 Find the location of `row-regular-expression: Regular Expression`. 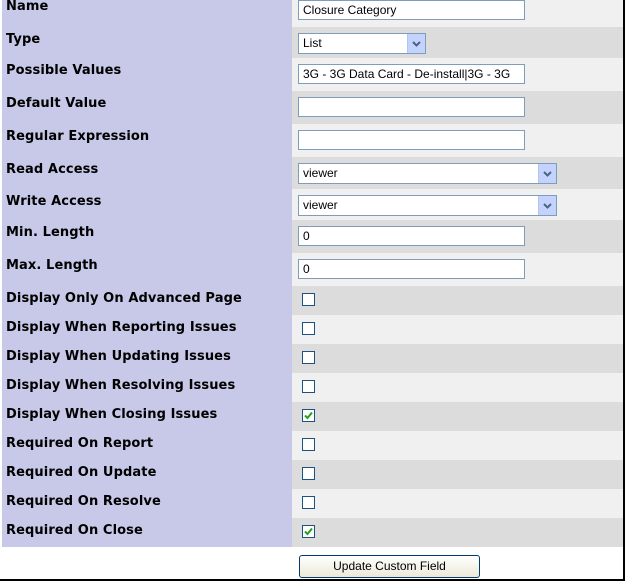

row-regular-expression: Regular Expression is located at coordinates (312, 140).